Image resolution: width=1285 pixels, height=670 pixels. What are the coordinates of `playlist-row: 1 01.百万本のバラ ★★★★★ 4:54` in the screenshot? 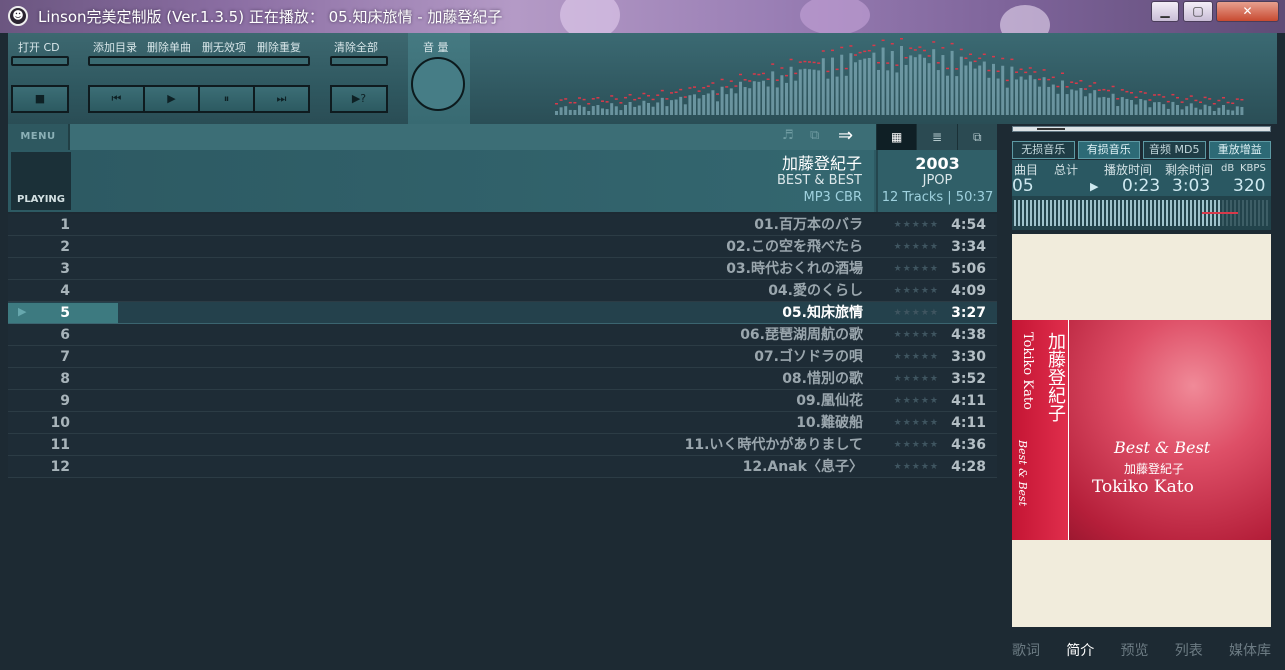 It's located at (502, 225).